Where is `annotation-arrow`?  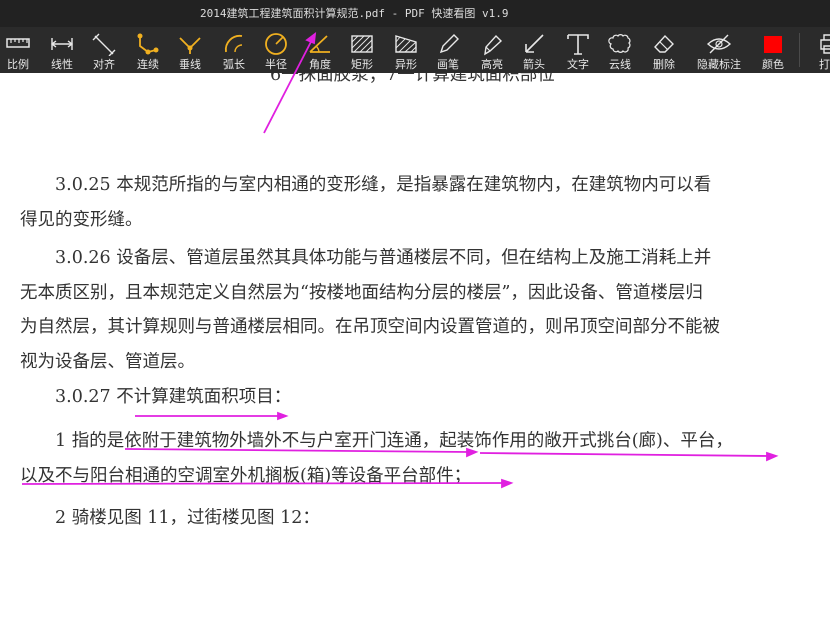 annotation-arrow is located at coordinates (289, 83).